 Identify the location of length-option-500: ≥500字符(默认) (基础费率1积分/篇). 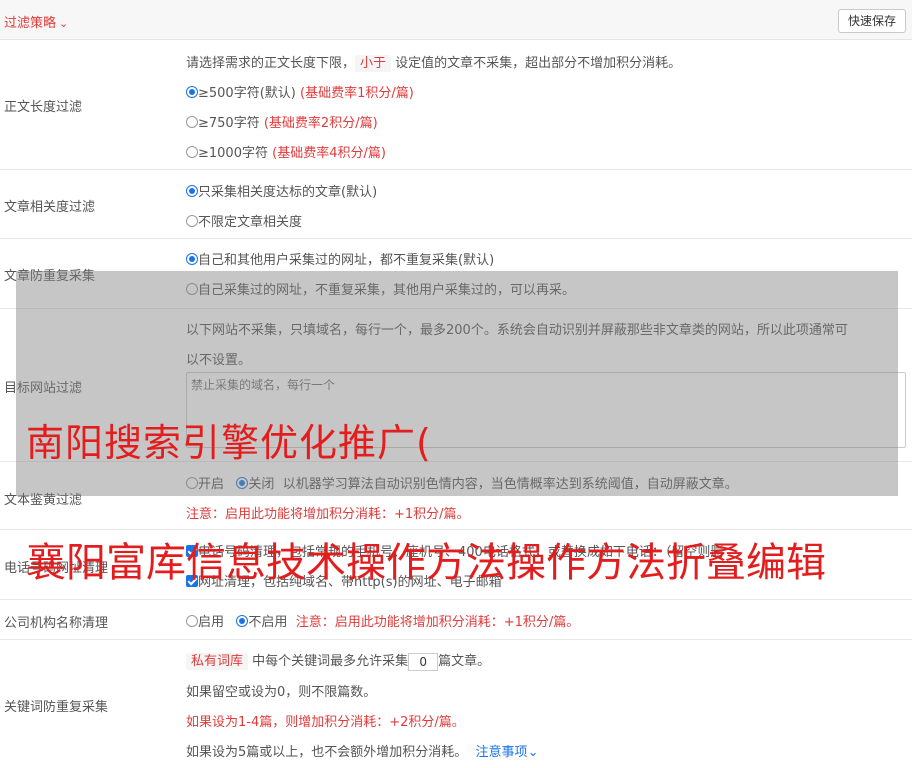
(300, 91).